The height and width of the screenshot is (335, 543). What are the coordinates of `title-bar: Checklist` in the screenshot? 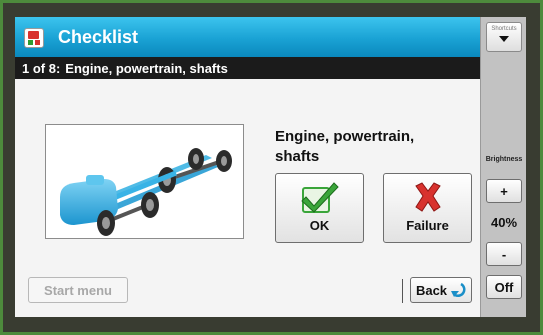 It's located at (247, 37).